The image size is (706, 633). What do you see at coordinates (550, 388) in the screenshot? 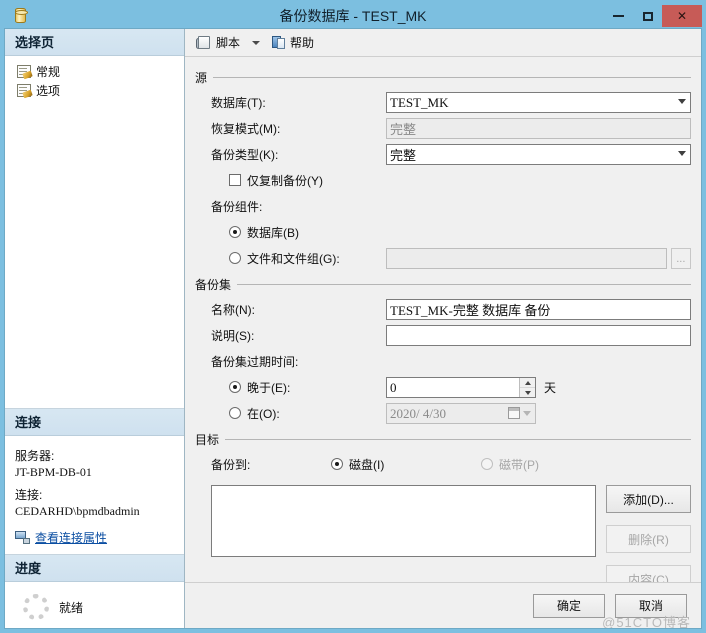
I see `days-unit-label: 天` at bounding box center [550, 388].